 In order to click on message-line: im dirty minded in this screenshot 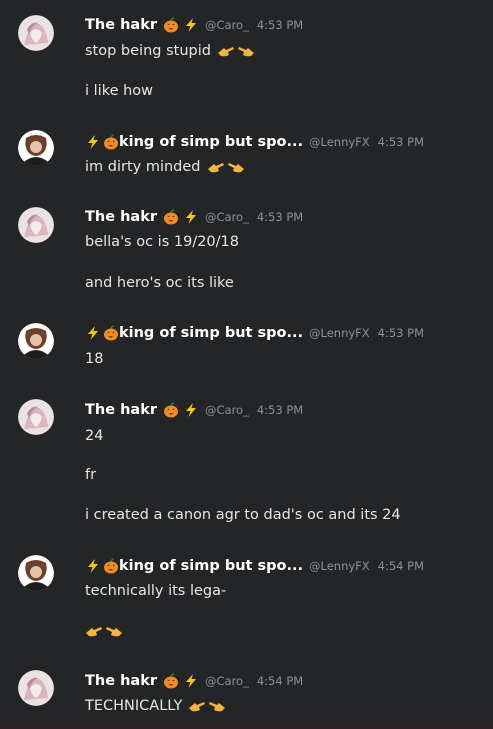, I will do `click(165, 167)`.